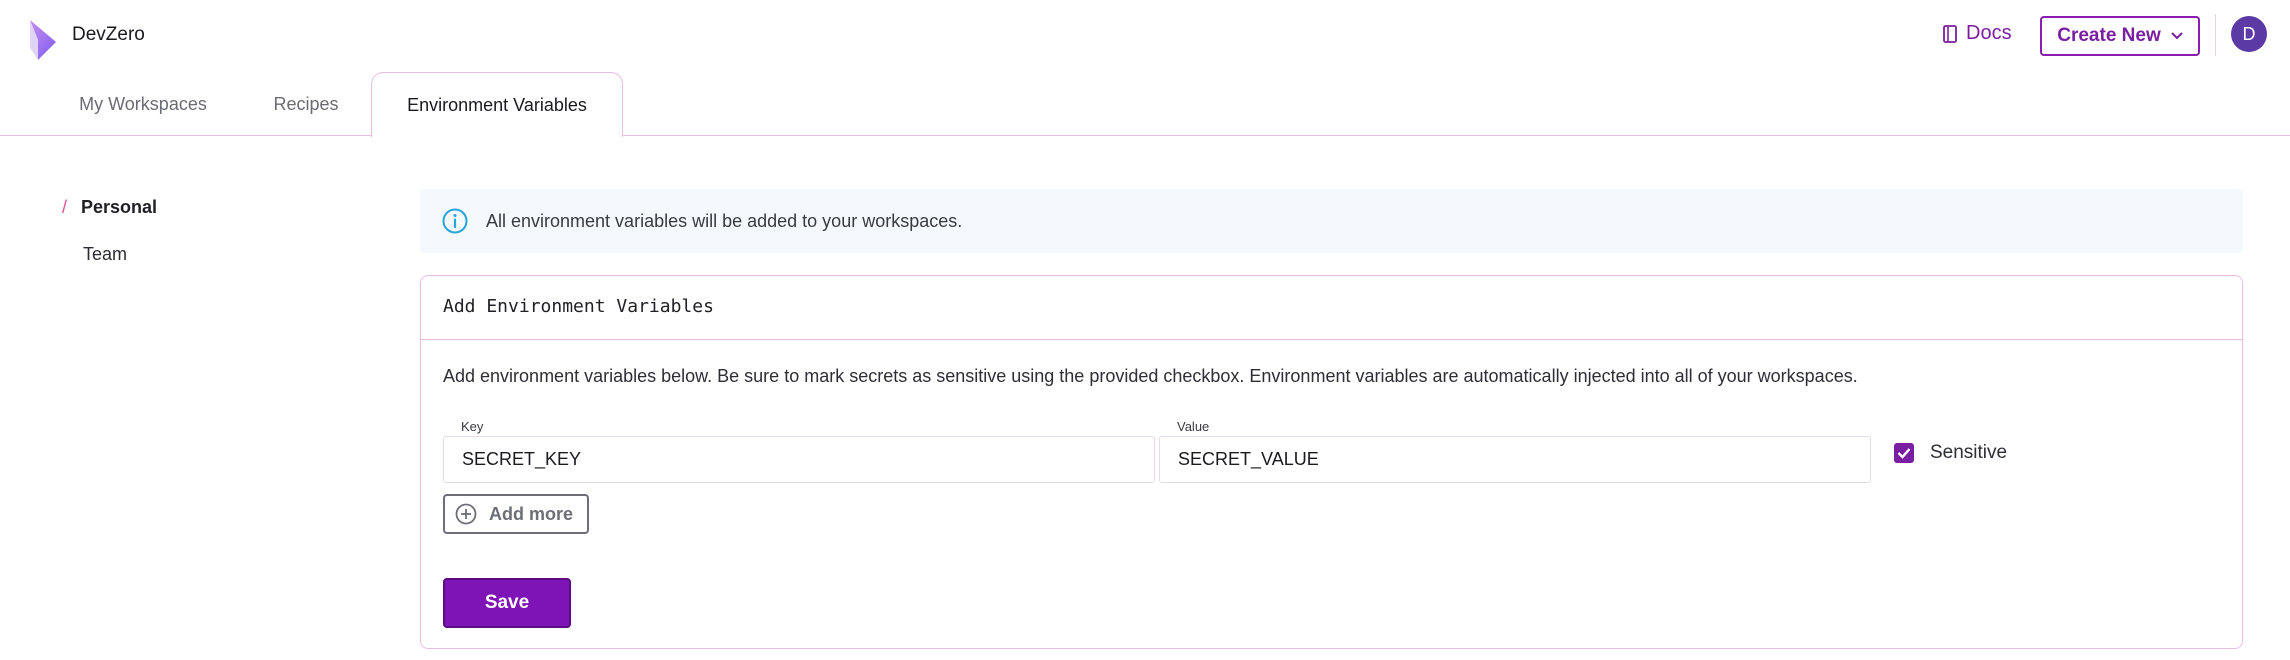 This screenshot has height=660, width=2290. I want to click on book-icon, so click(1950, 33).